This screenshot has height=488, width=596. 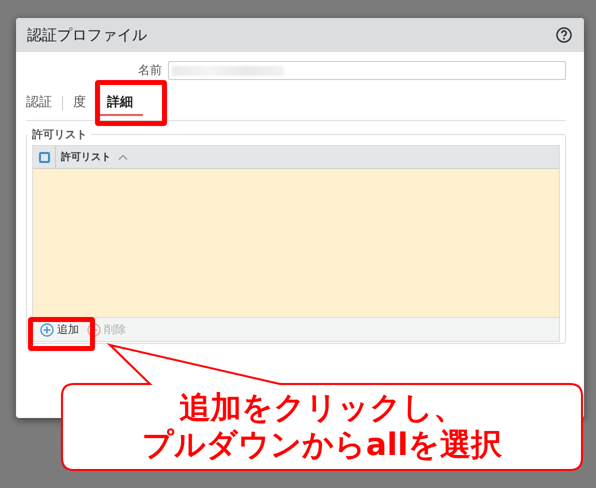 I want to click on name-field, so click(x=367, y=70).